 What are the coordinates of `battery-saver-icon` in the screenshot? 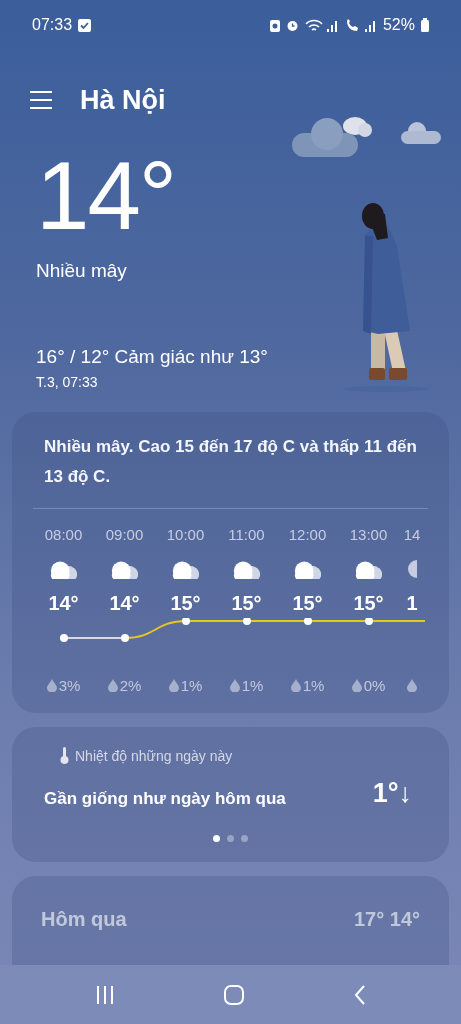 It's located at (274, 25).